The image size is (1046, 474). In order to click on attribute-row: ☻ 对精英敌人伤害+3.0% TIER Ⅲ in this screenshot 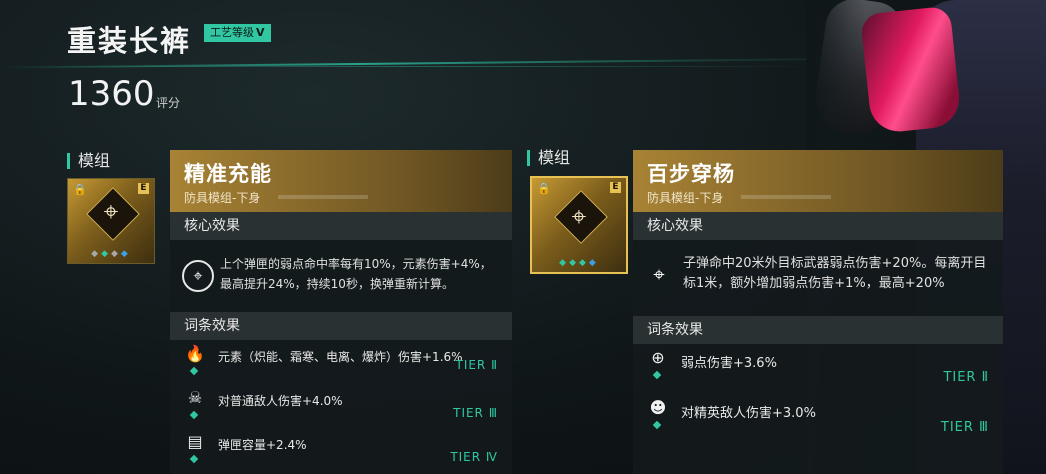, I will do `click(818, 419)`.